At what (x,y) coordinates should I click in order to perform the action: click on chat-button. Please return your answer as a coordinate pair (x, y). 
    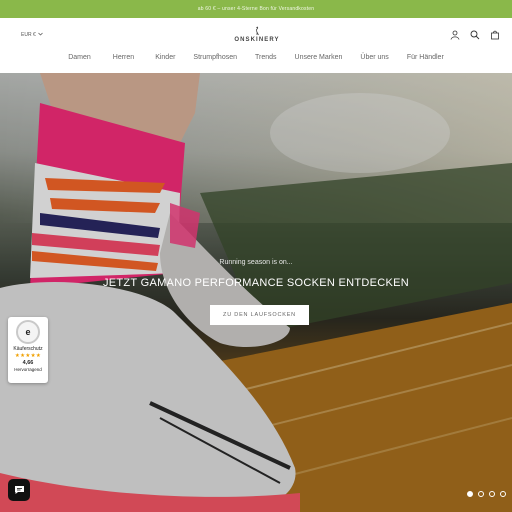
    Looking at the image, I should click on (19, 490).